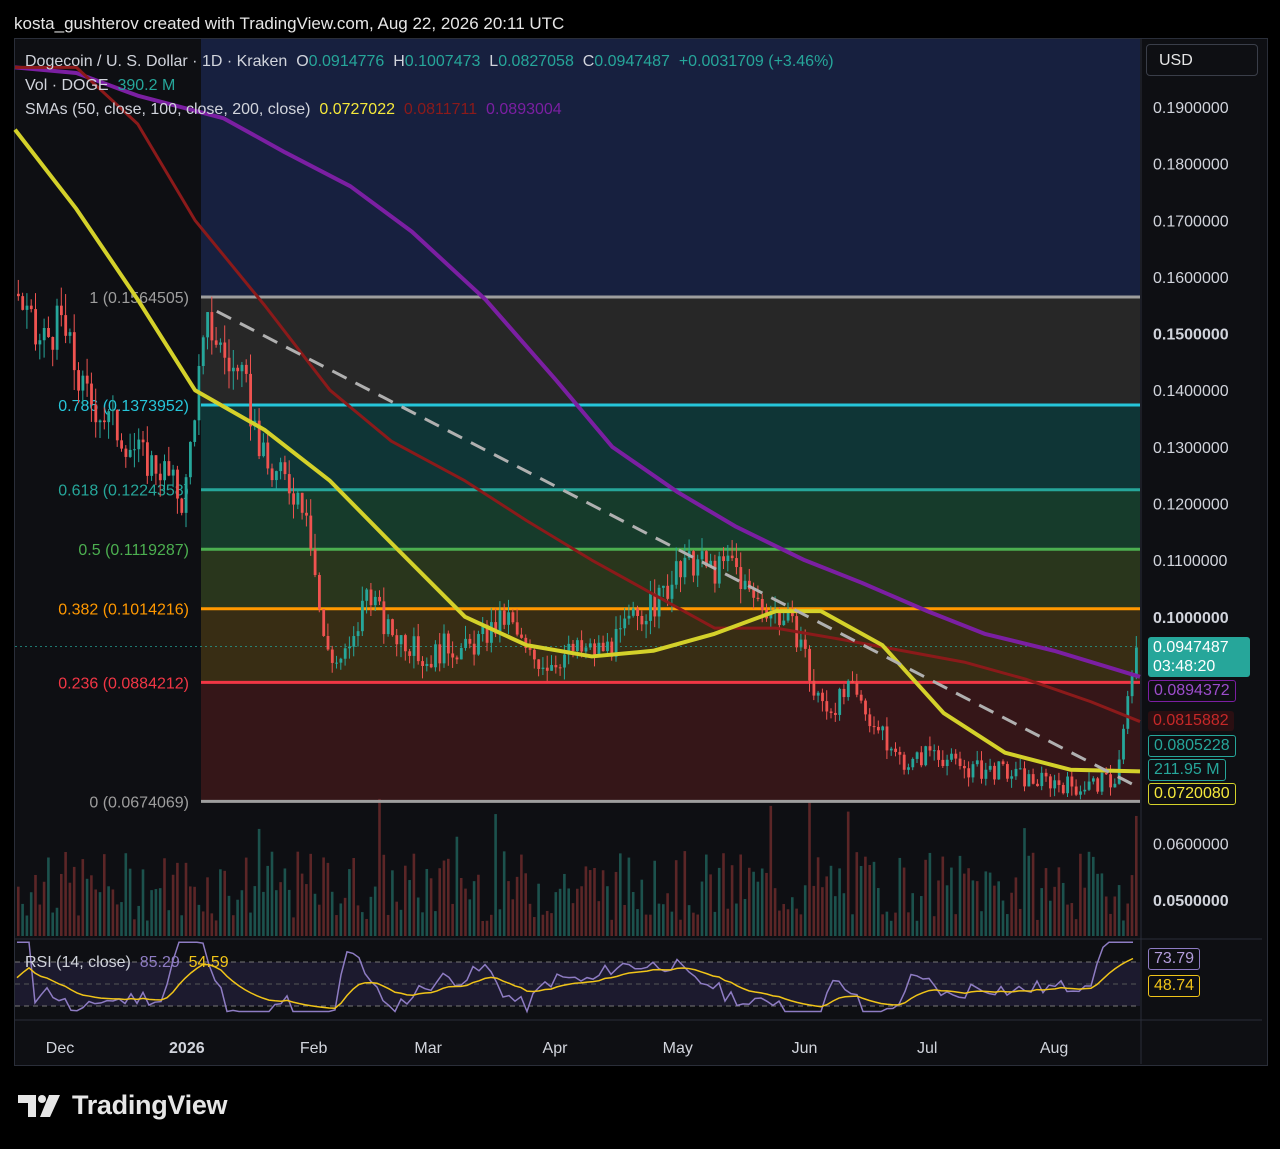  What do you see at coordinates (1191, 391) in the screenshot?
I see `y-tick-label: 0.1400000` at bounding box center [1191, 391].